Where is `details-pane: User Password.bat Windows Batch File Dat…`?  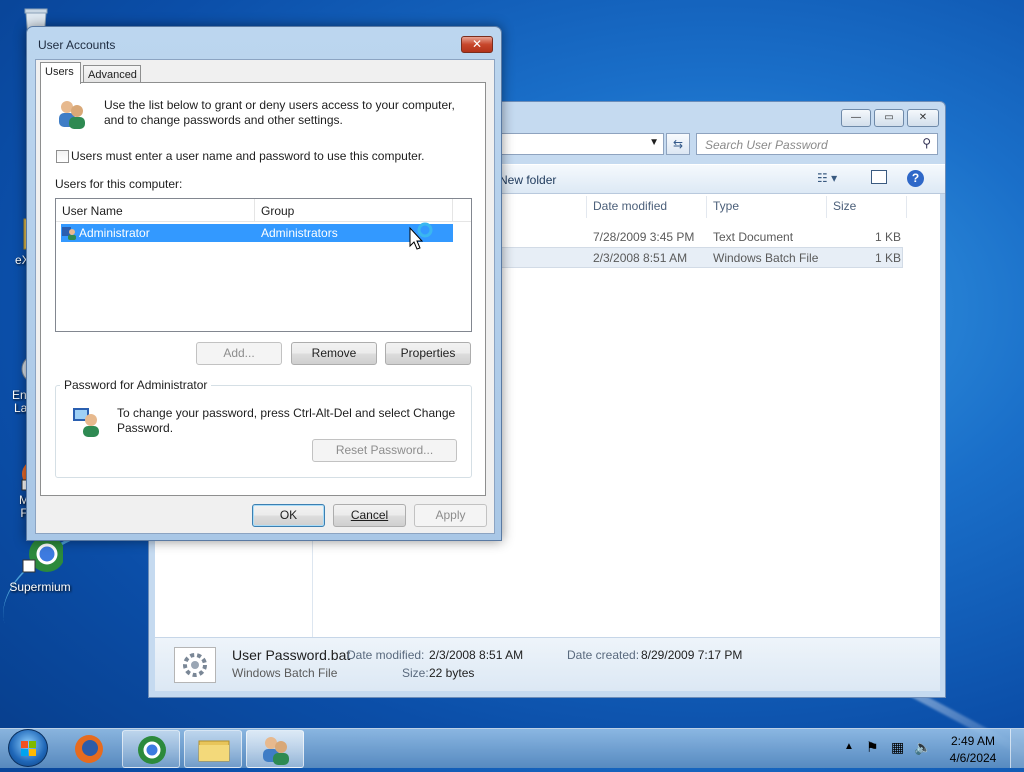
details-pane: User Password.bat Windows Batch File Dat… is located at coordinates (547, 664).